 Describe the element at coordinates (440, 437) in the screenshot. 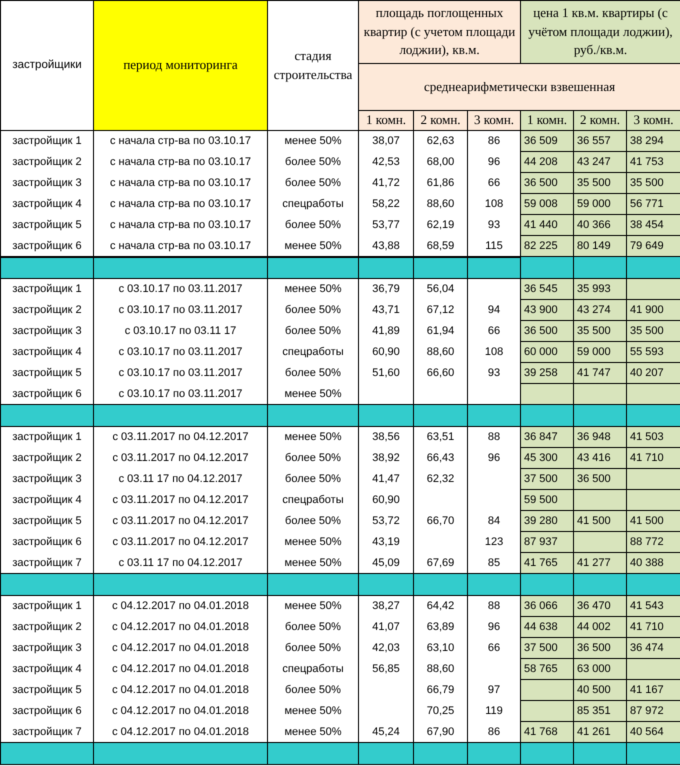

I see `table-cell: 63,51` at that location.